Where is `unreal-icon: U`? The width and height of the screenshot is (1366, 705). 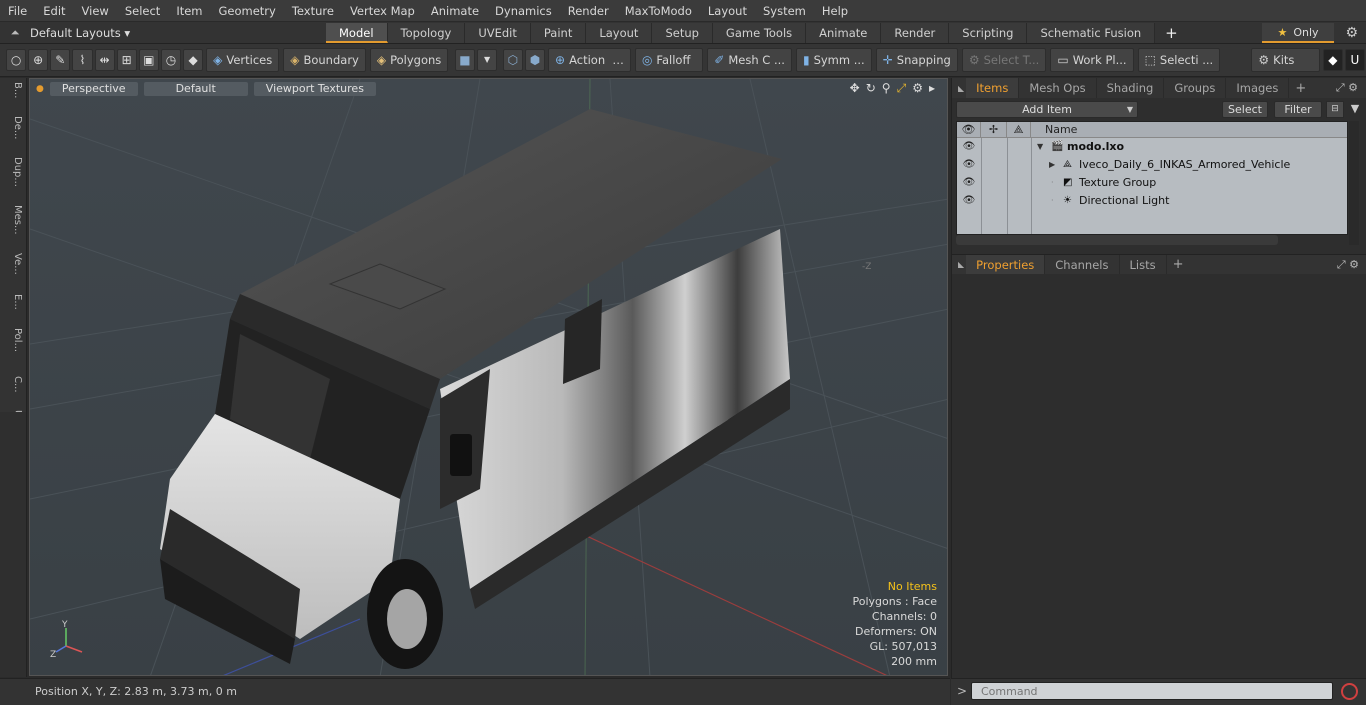
unreal-icon: U is located at coordinates (1355, 60).